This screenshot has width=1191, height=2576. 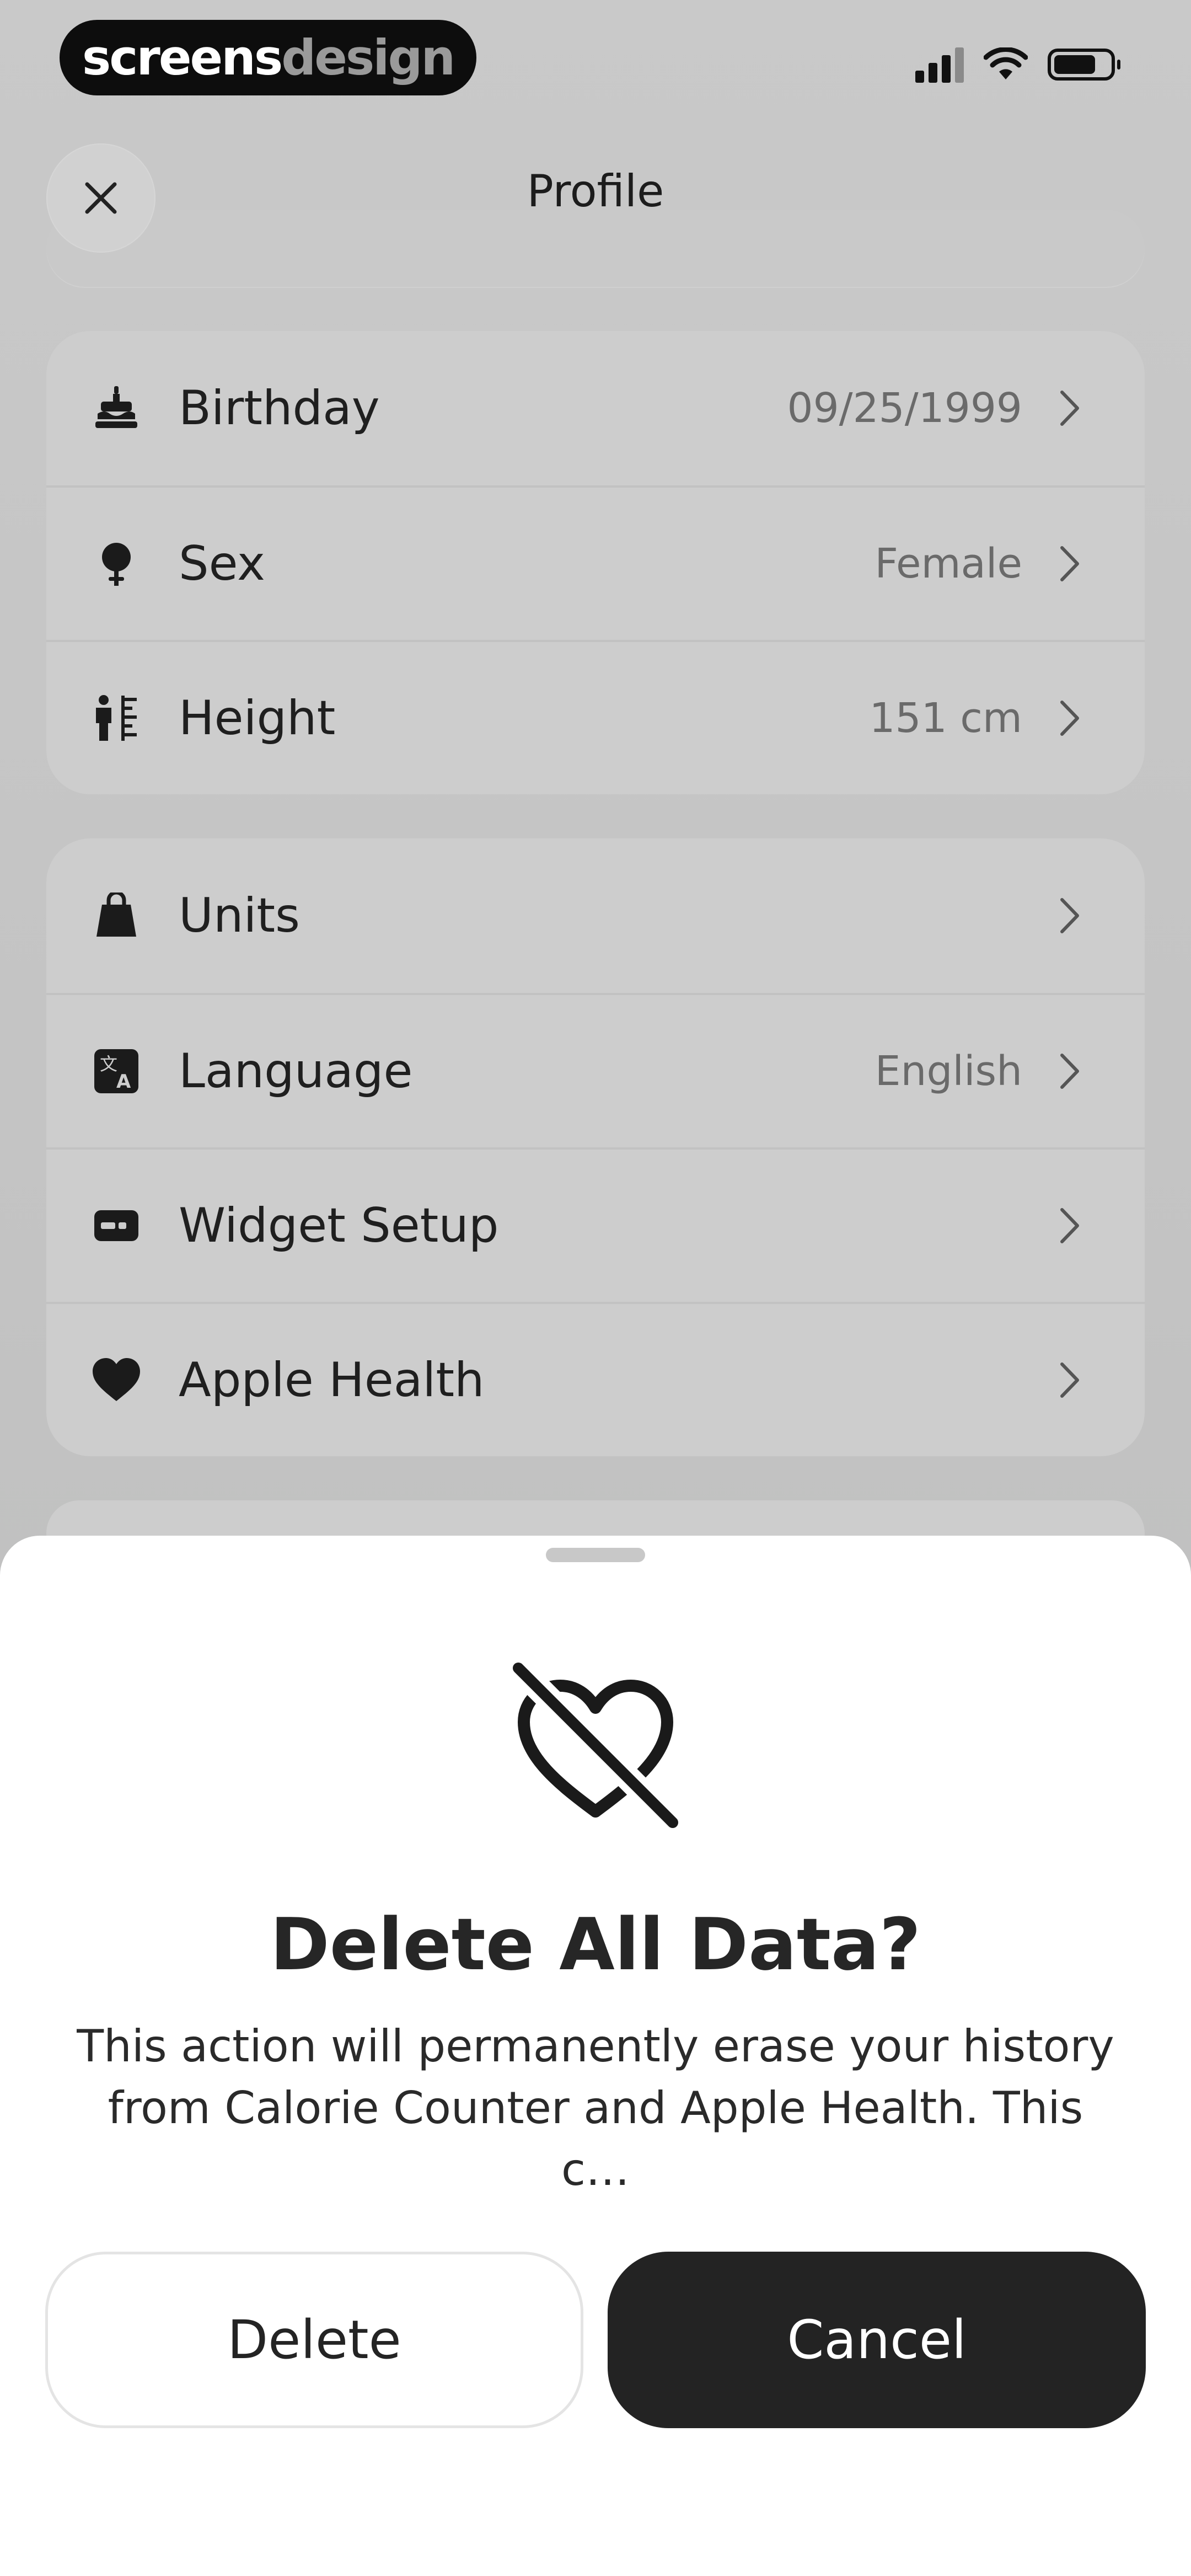 What do you see at coordinates (314, 2340) in the screenshot?
I see `delete-button: Delete` at bounding box center [314, 2340].